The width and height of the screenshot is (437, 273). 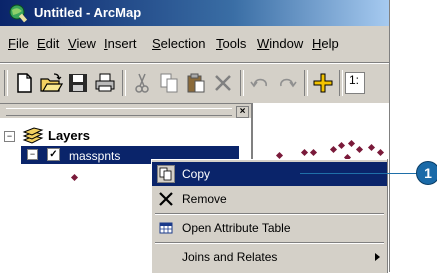 I want to click on print-icon, so click(x=105, y=83).